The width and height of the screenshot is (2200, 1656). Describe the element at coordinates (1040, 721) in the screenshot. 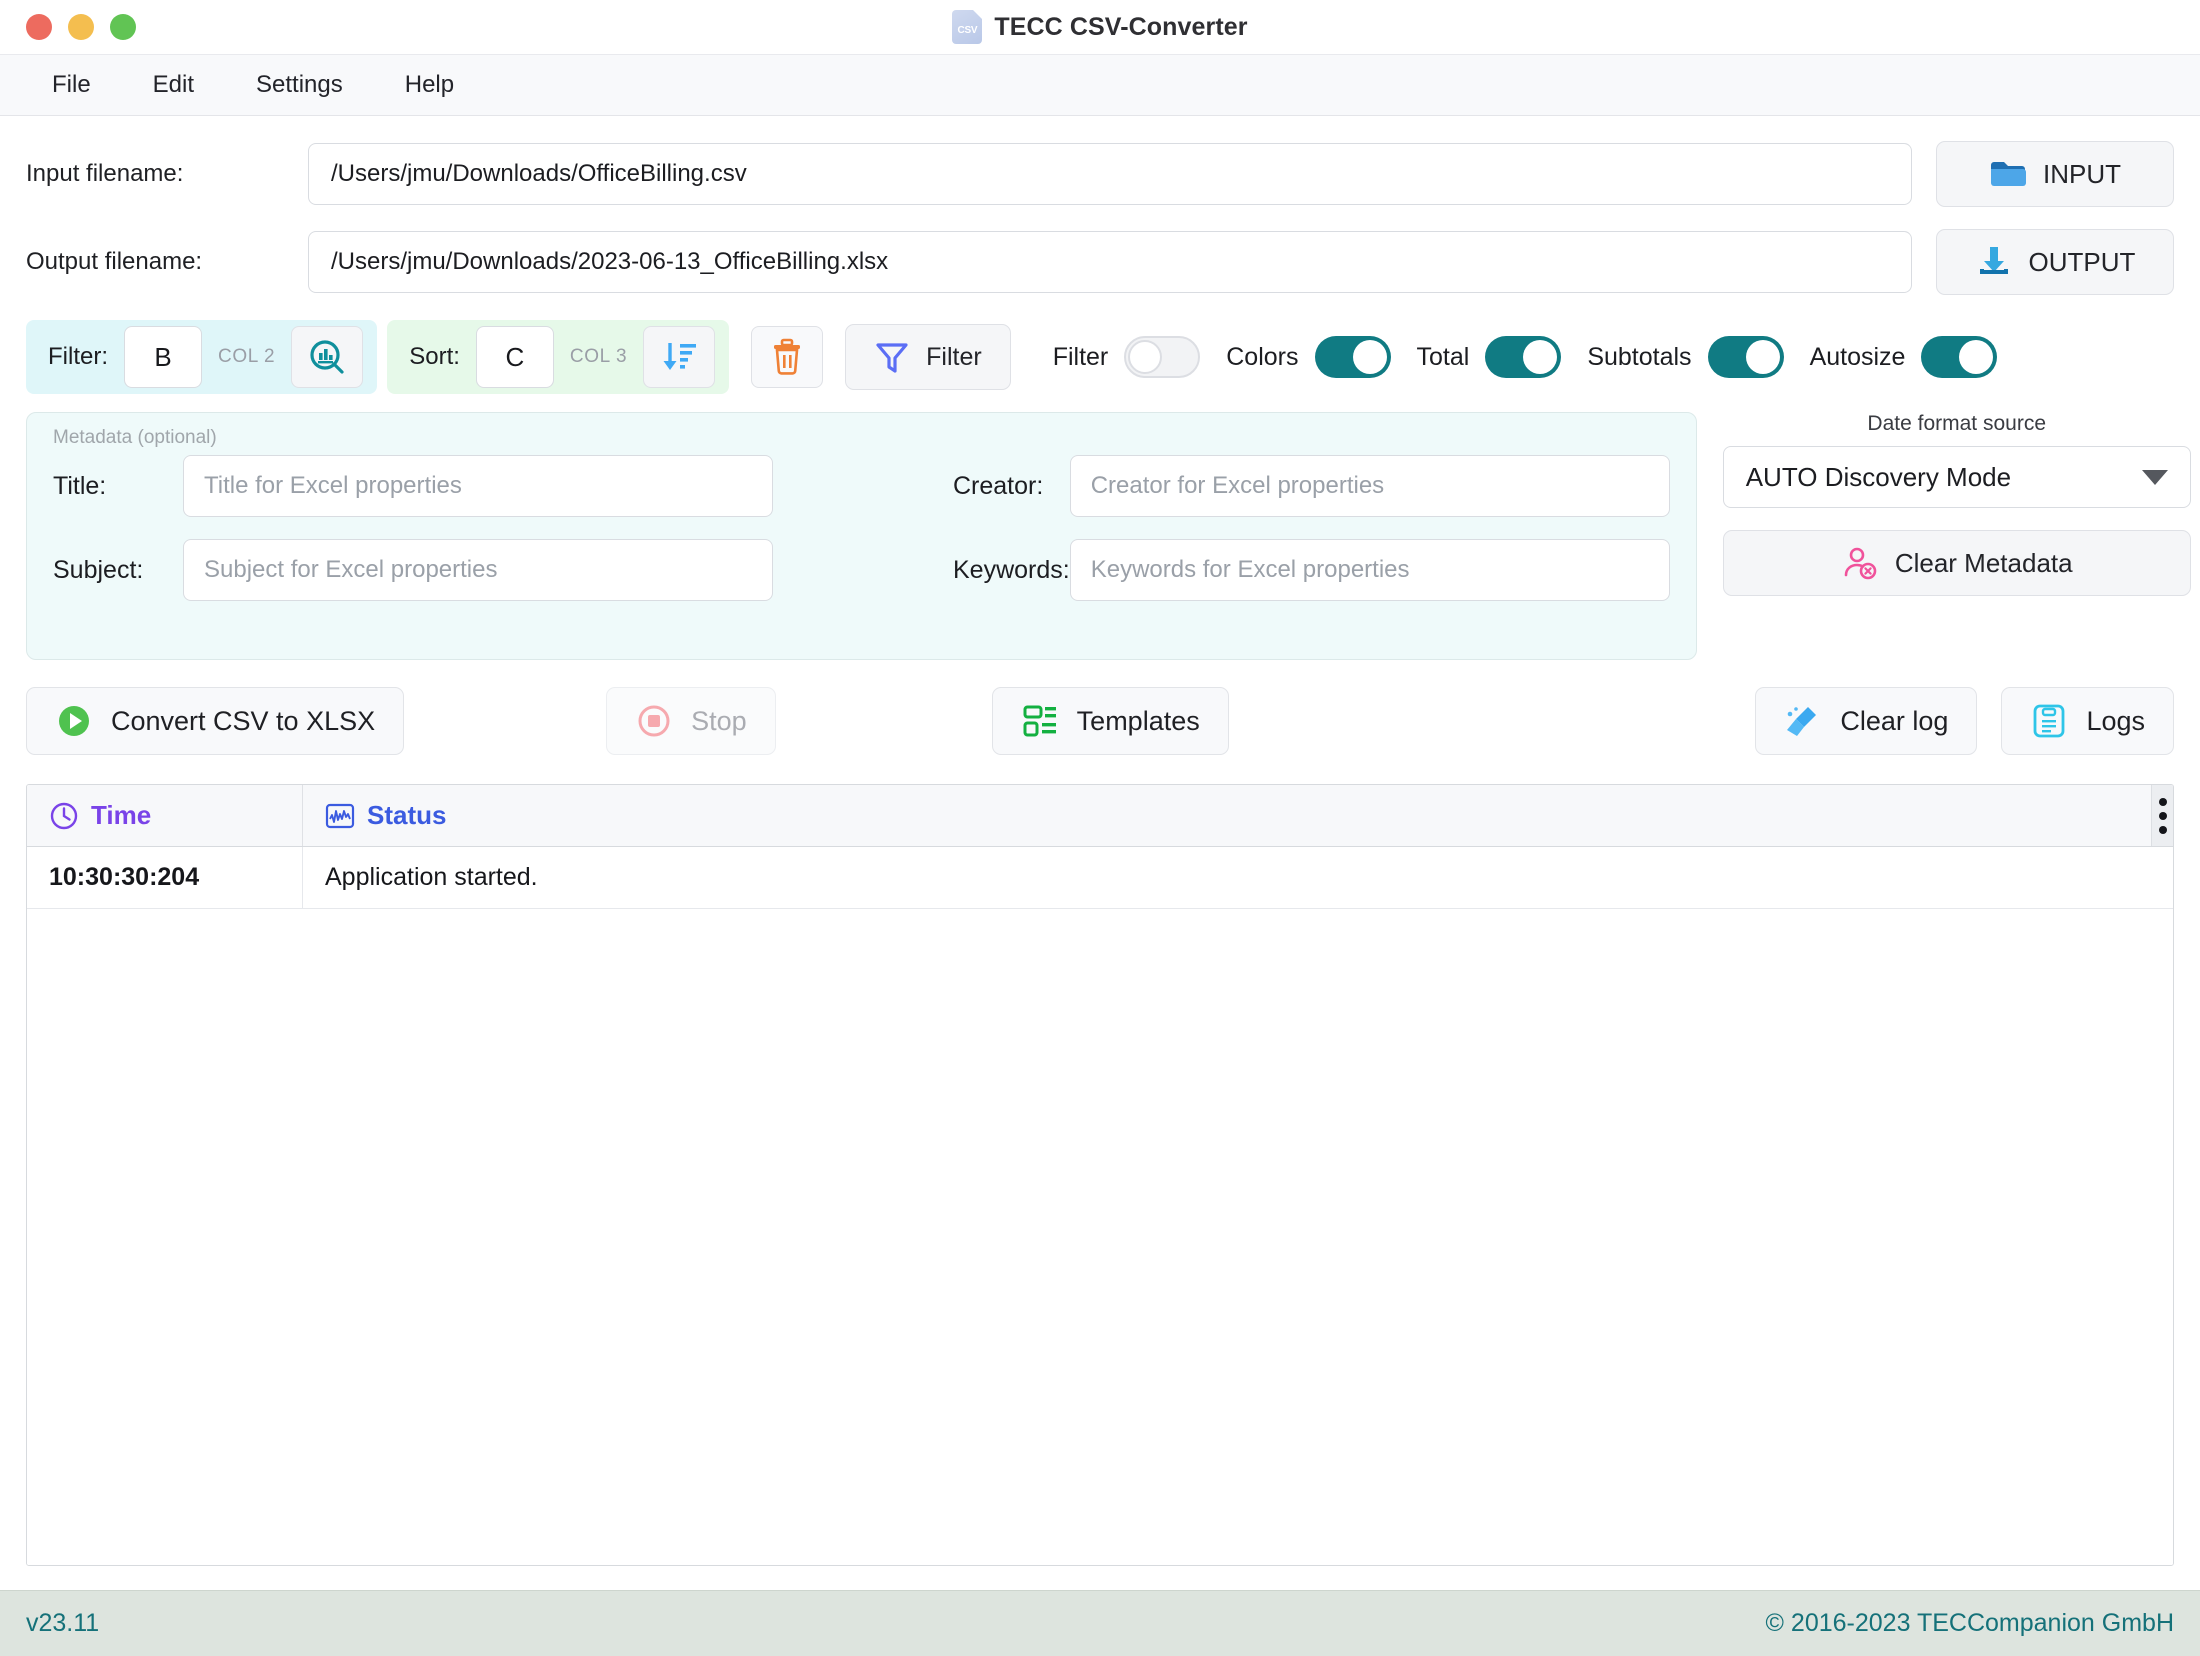

I see `templates-icon` at that location.